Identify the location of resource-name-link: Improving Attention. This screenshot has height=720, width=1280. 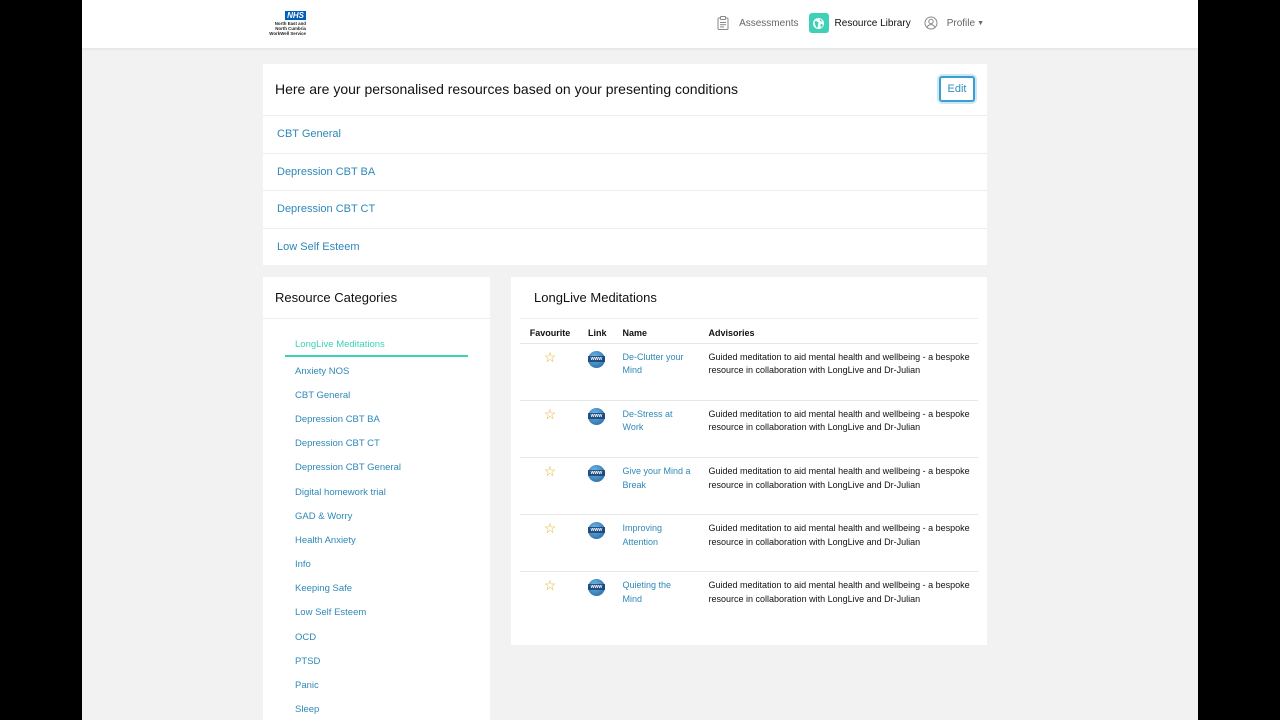
(643, 535).